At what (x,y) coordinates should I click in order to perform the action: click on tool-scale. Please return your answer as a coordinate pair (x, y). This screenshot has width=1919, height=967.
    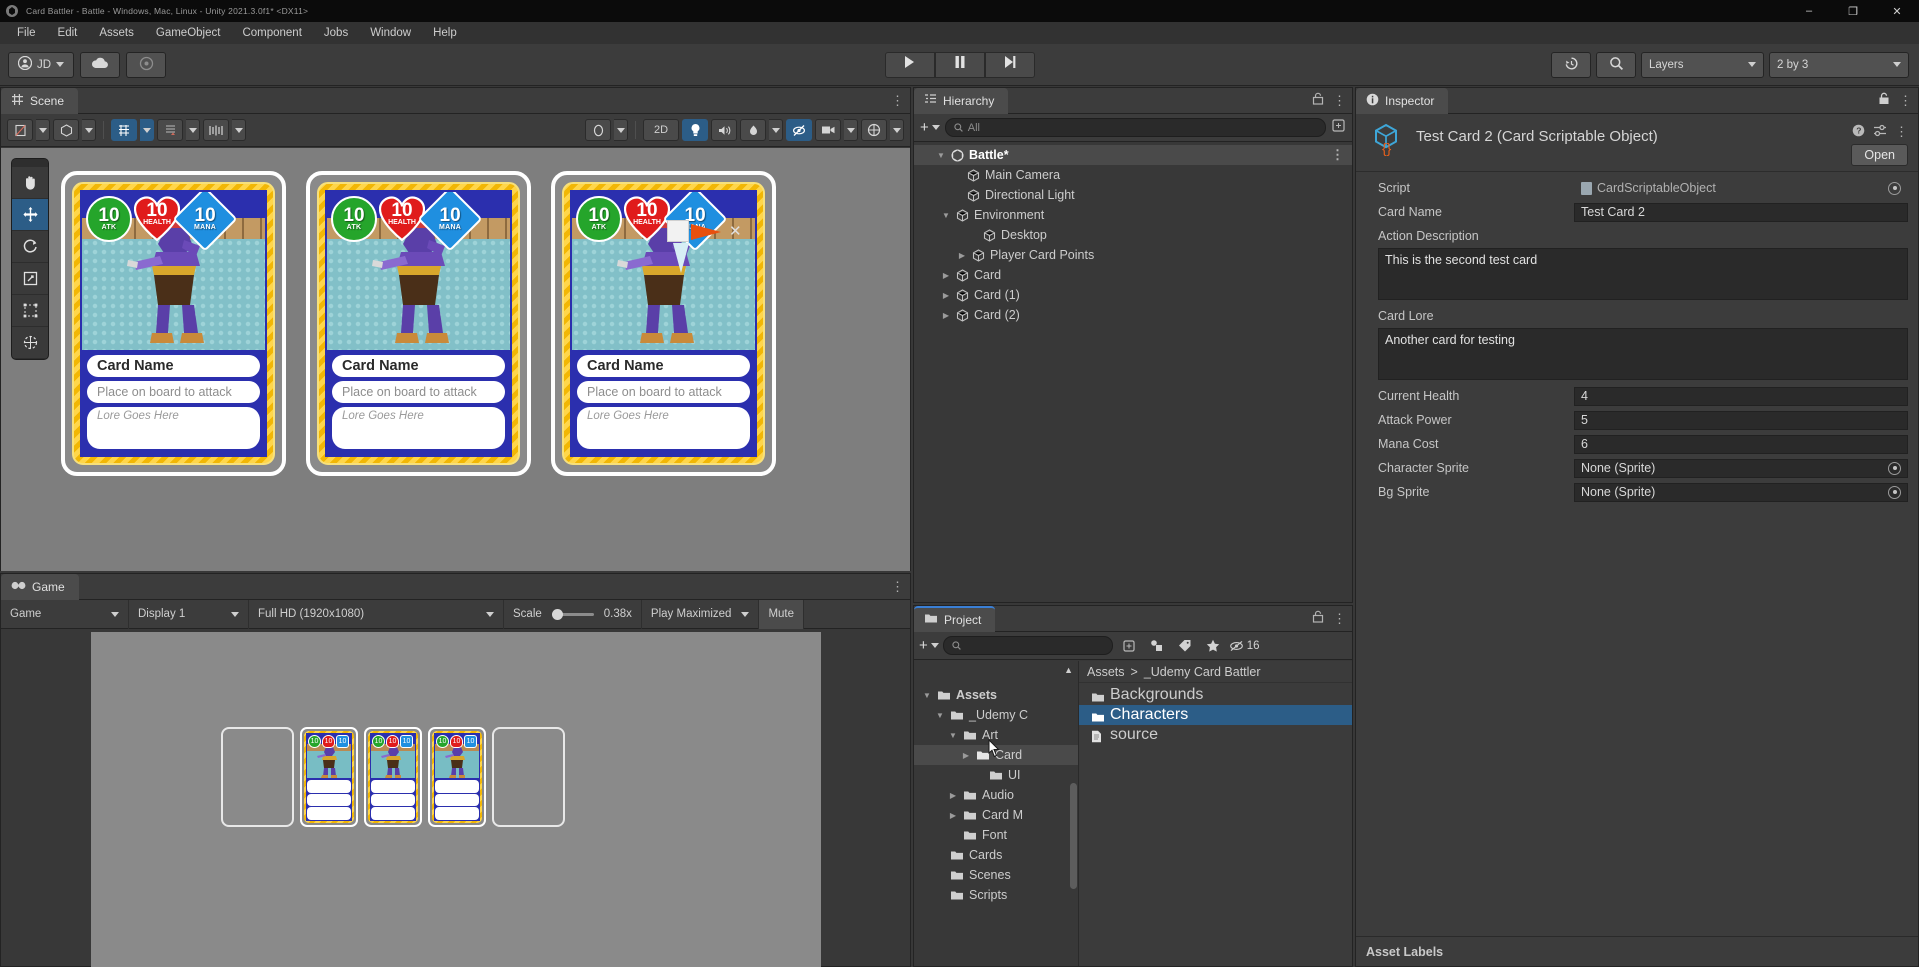
    Looking at the image, I should click on (30, 279).